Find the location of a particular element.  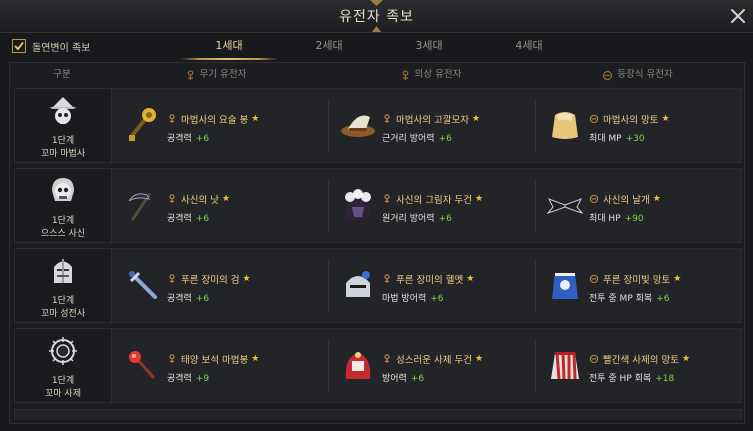

accessory-gene: 빨간색 사제의 망토 ★ 전투 중 HP 회복 +18 is located at coordinates (642, 365).